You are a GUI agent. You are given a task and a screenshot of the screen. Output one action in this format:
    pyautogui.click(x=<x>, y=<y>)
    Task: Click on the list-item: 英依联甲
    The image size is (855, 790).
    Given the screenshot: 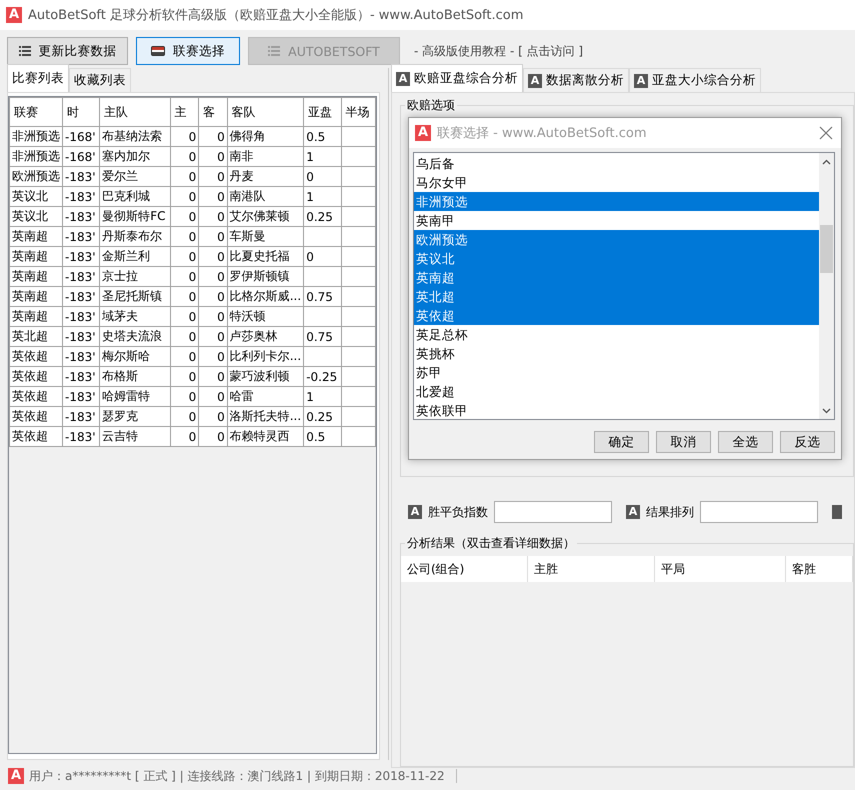 What is the action you would take?
    pyautogui.click(x=616, y=410)
    